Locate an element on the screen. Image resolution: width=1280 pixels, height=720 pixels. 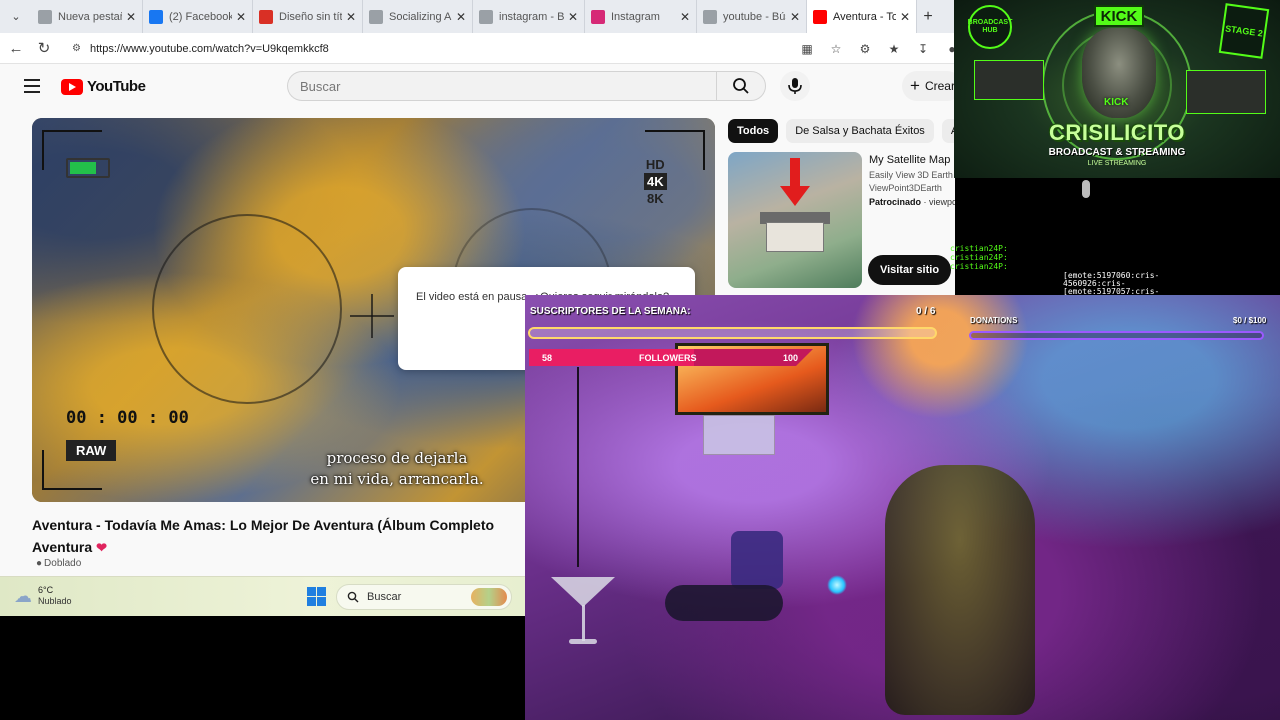
ad-title: My Satellite Map is located at coordinates (912, 160).